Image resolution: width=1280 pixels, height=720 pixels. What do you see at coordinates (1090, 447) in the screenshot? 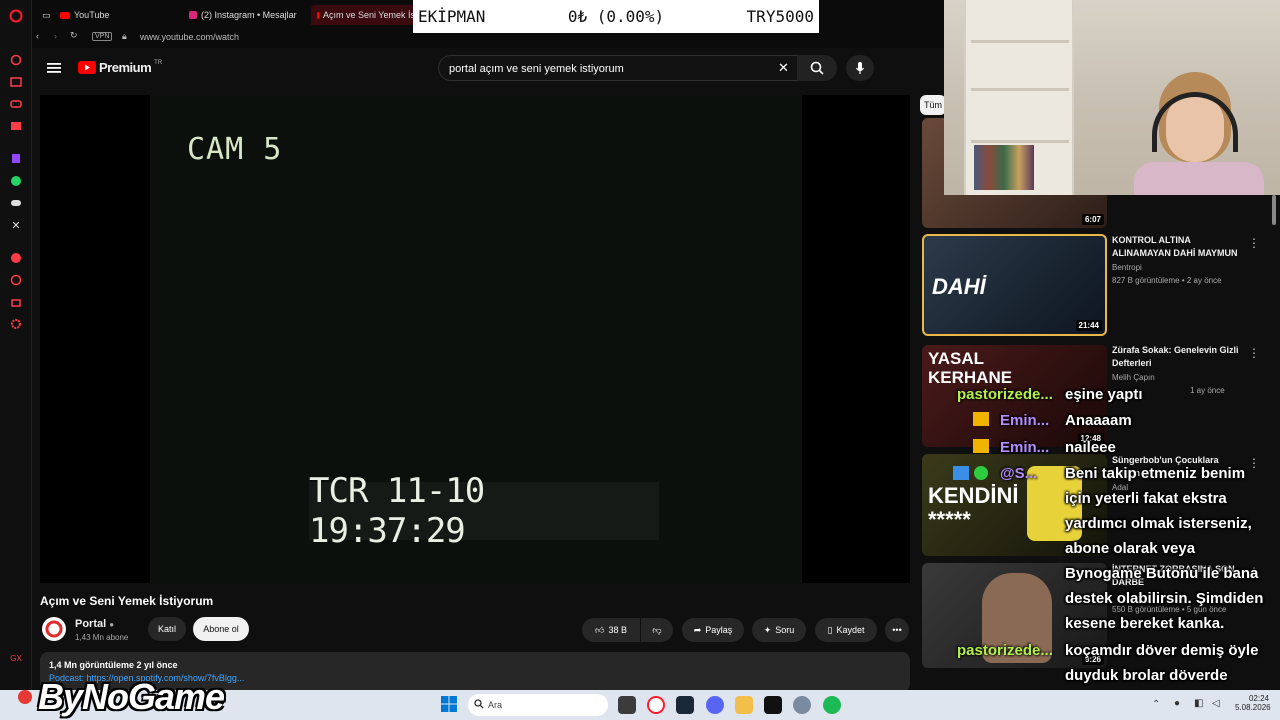
I see `chat-message: naileee` at bounding box center [1090, 447].